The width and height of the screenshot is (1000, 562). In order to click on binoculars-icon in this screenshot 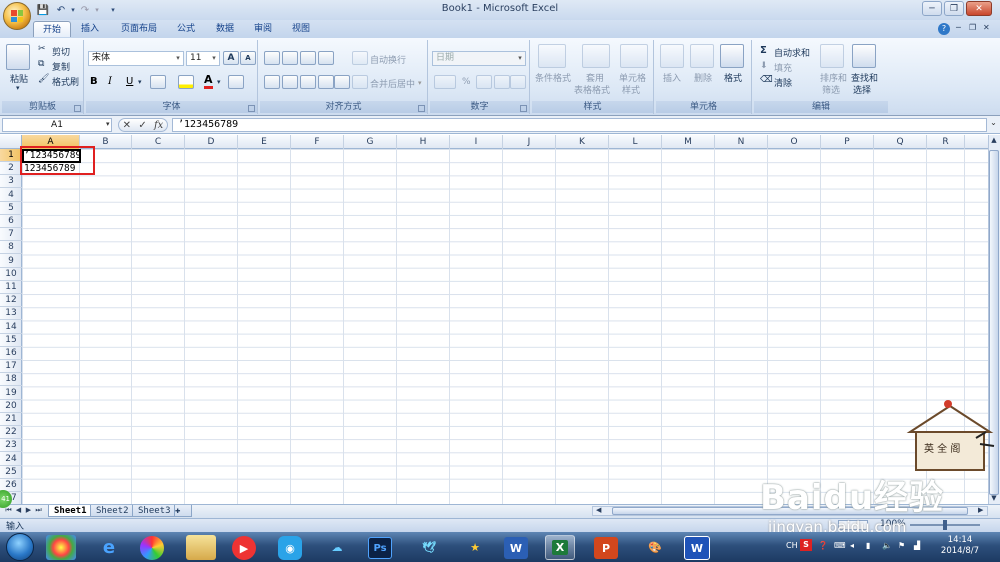, I will do `click(864, 56)`.